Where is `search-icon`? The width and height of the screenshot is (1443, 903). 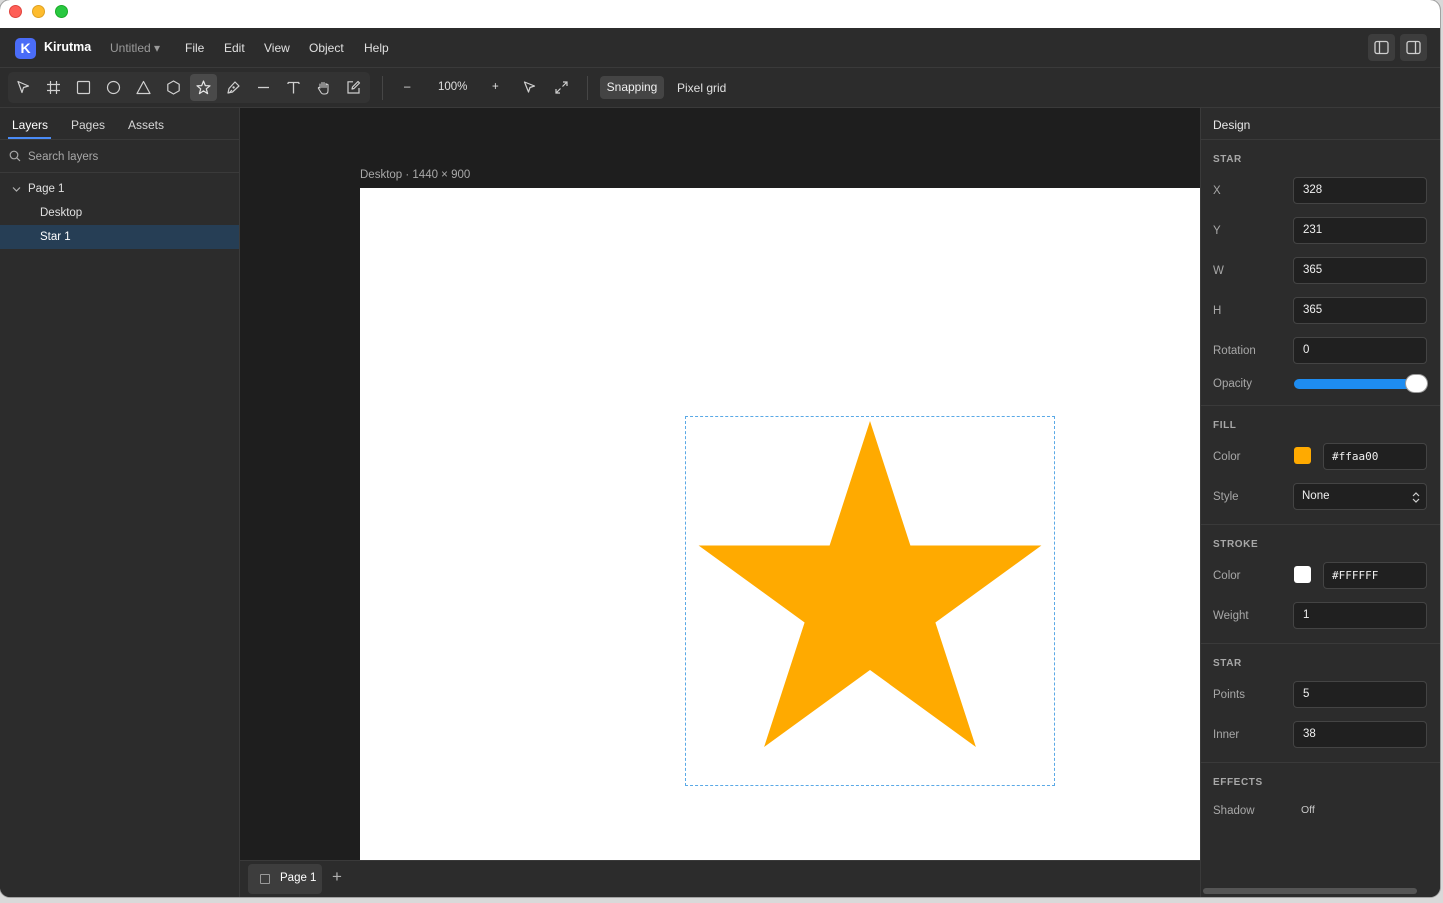
search-icon is located at coordinates (15, 156).